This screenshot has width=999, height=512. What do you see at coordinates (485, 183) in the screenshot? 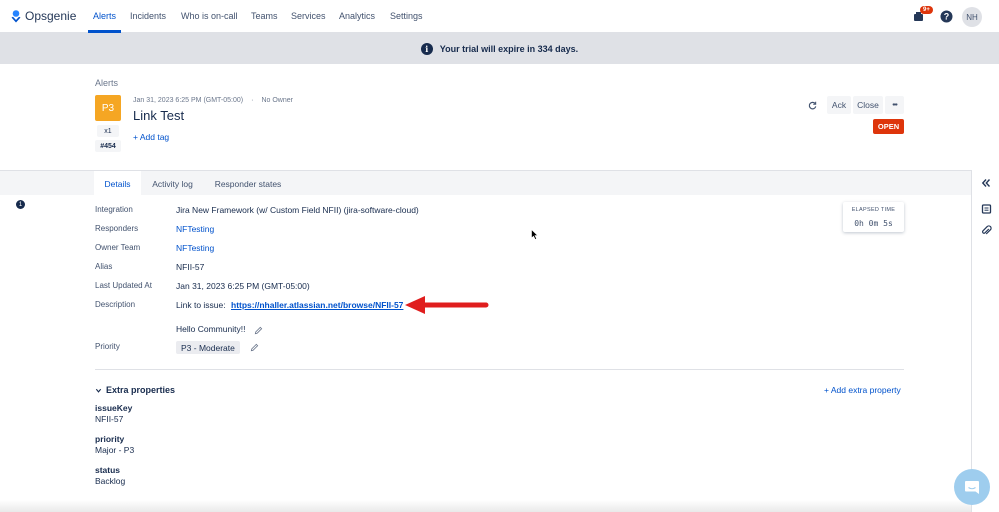
I see `tabs-bar: Details Activity log Responder states` at bounding box center [485, 183].